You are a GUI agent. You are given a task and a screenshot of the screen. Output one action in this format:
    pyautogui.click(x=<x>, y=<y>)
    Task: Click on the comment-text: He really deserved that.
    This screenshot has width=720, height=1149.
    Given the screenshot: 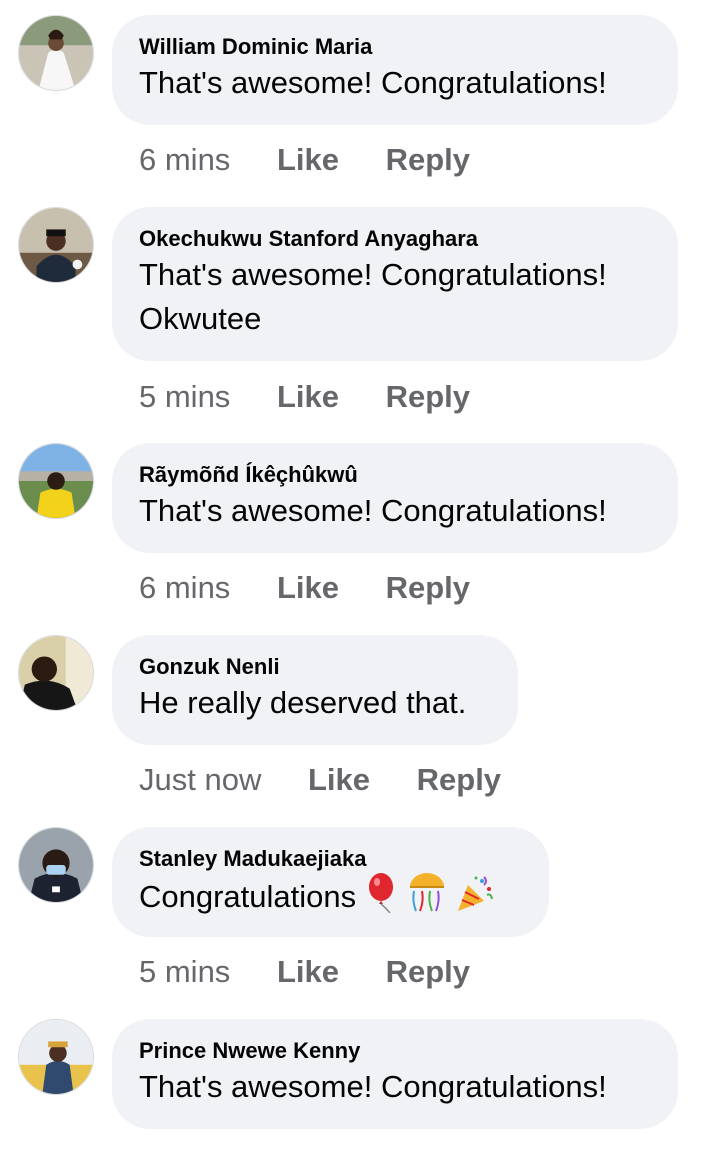 What is the action you would take?
    pyautogui.click(x=303, y=702)
    